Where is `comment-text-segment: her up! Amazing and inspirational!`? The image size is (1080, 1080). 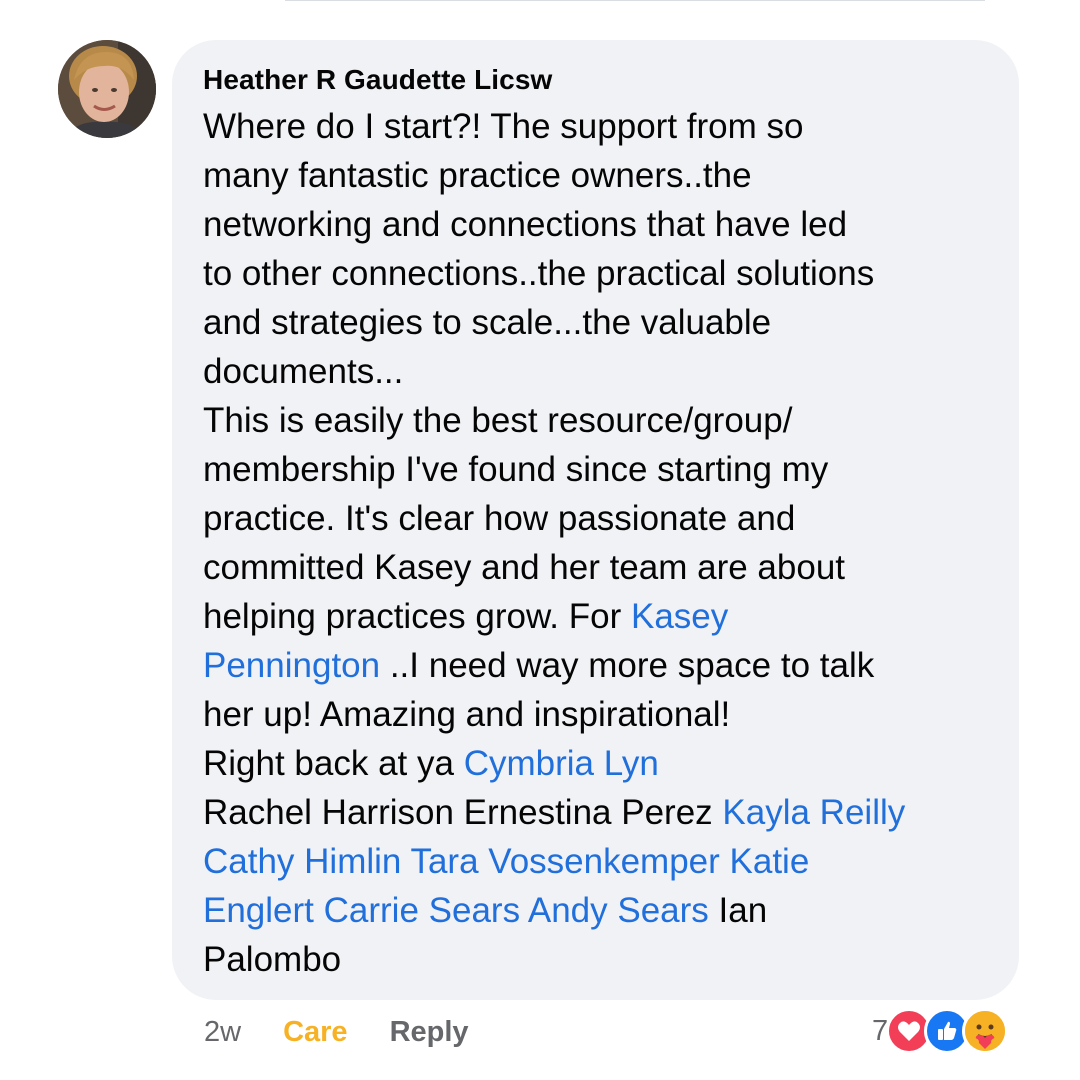
comment-text-segment: her up! Amazing and inspirational! is located at coordinates (467, 714).